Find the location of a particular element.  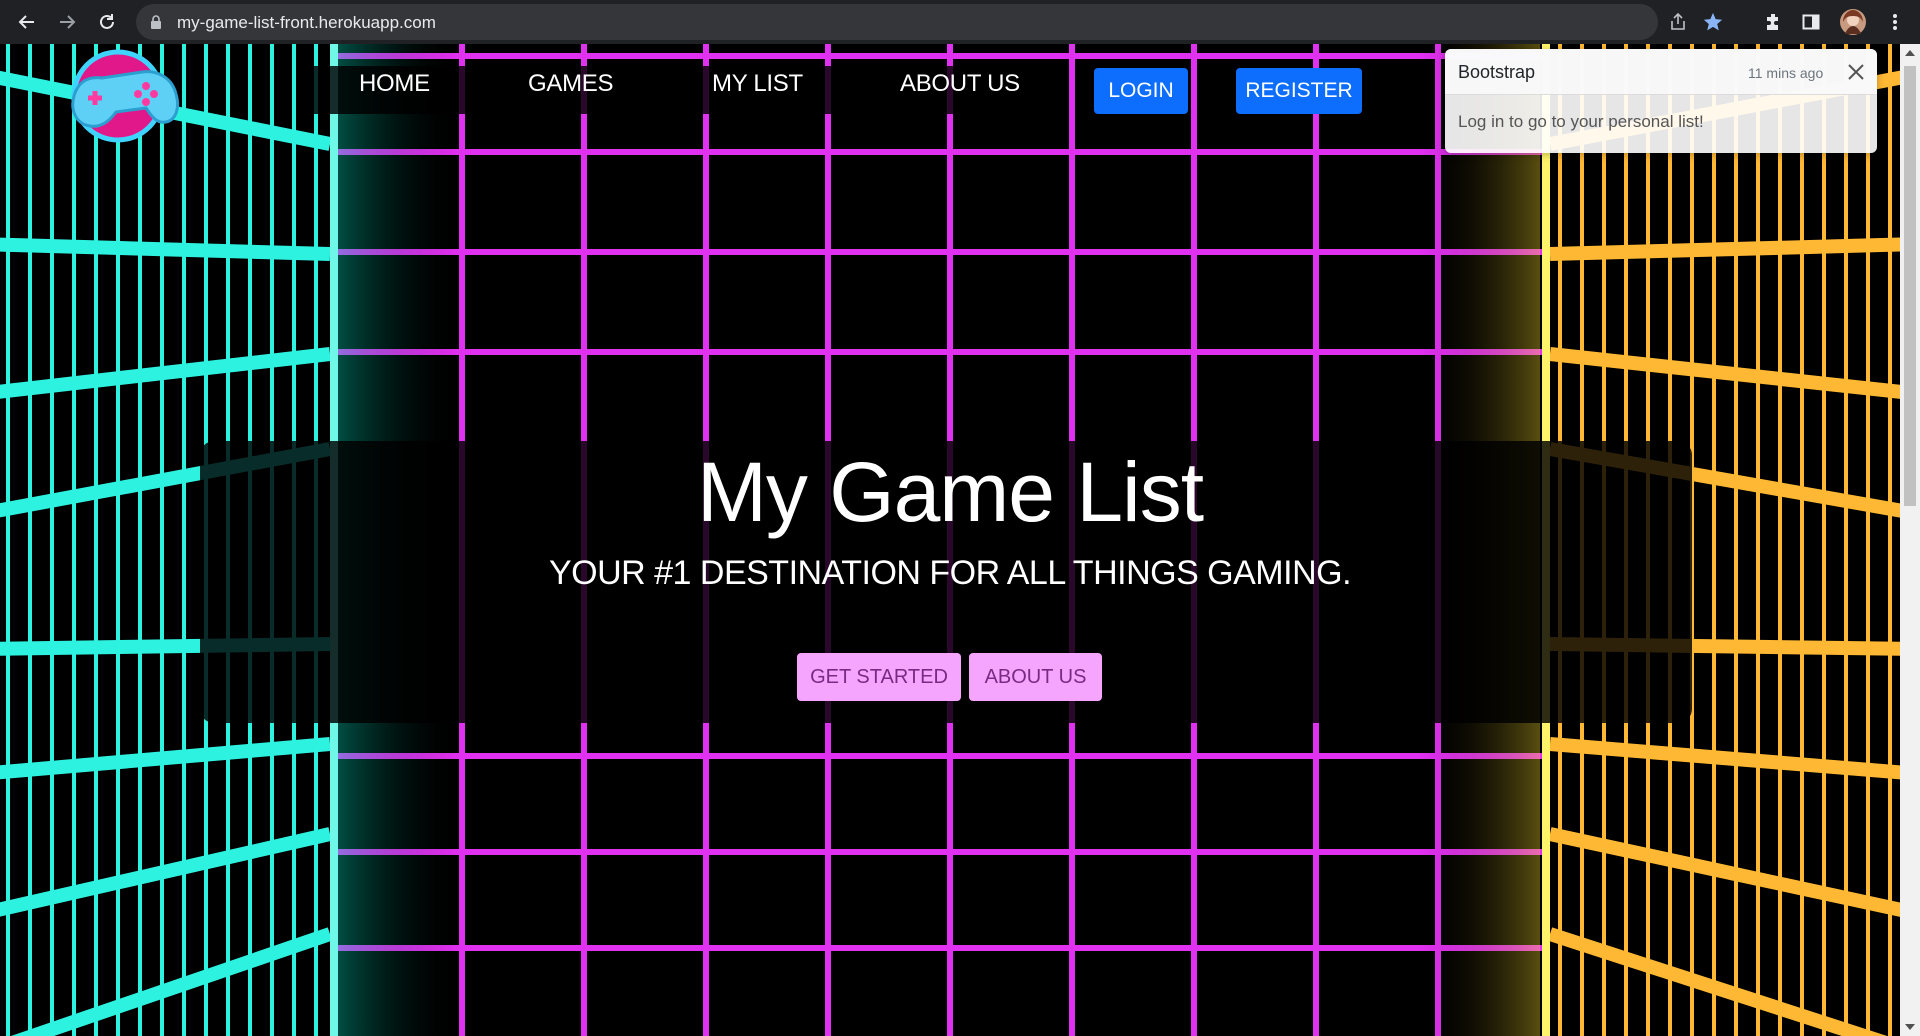

address-bar: my-game-list-front.herokuapp.com is located at coordinates (929, 22).